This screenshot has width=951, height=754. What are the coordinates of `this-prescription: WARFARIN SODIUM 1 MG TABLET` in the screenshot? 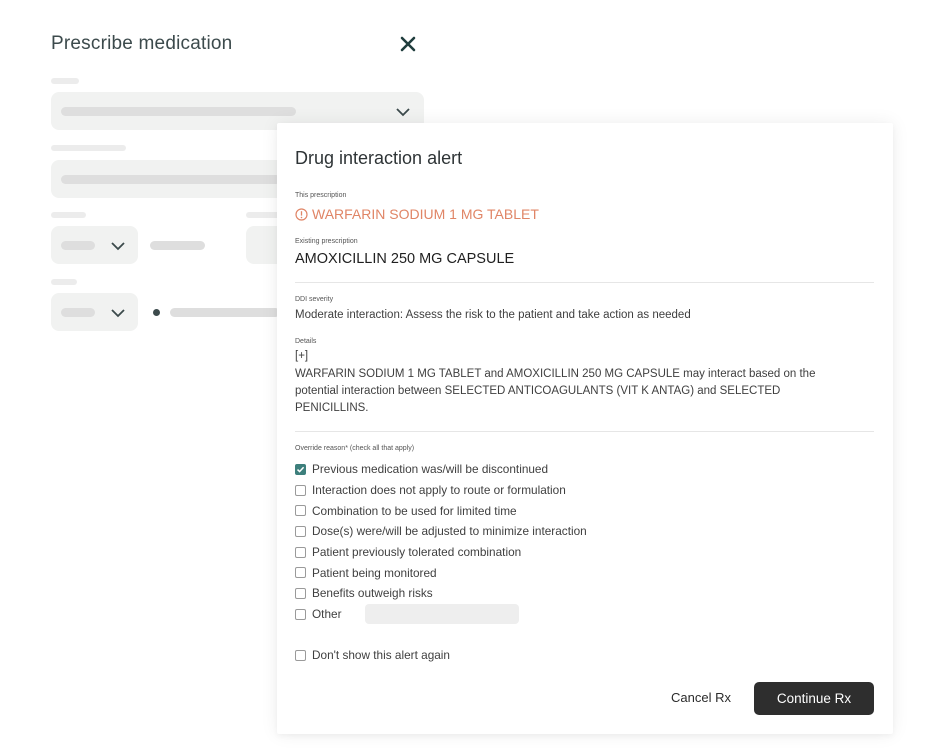 It's located at (417, 214).